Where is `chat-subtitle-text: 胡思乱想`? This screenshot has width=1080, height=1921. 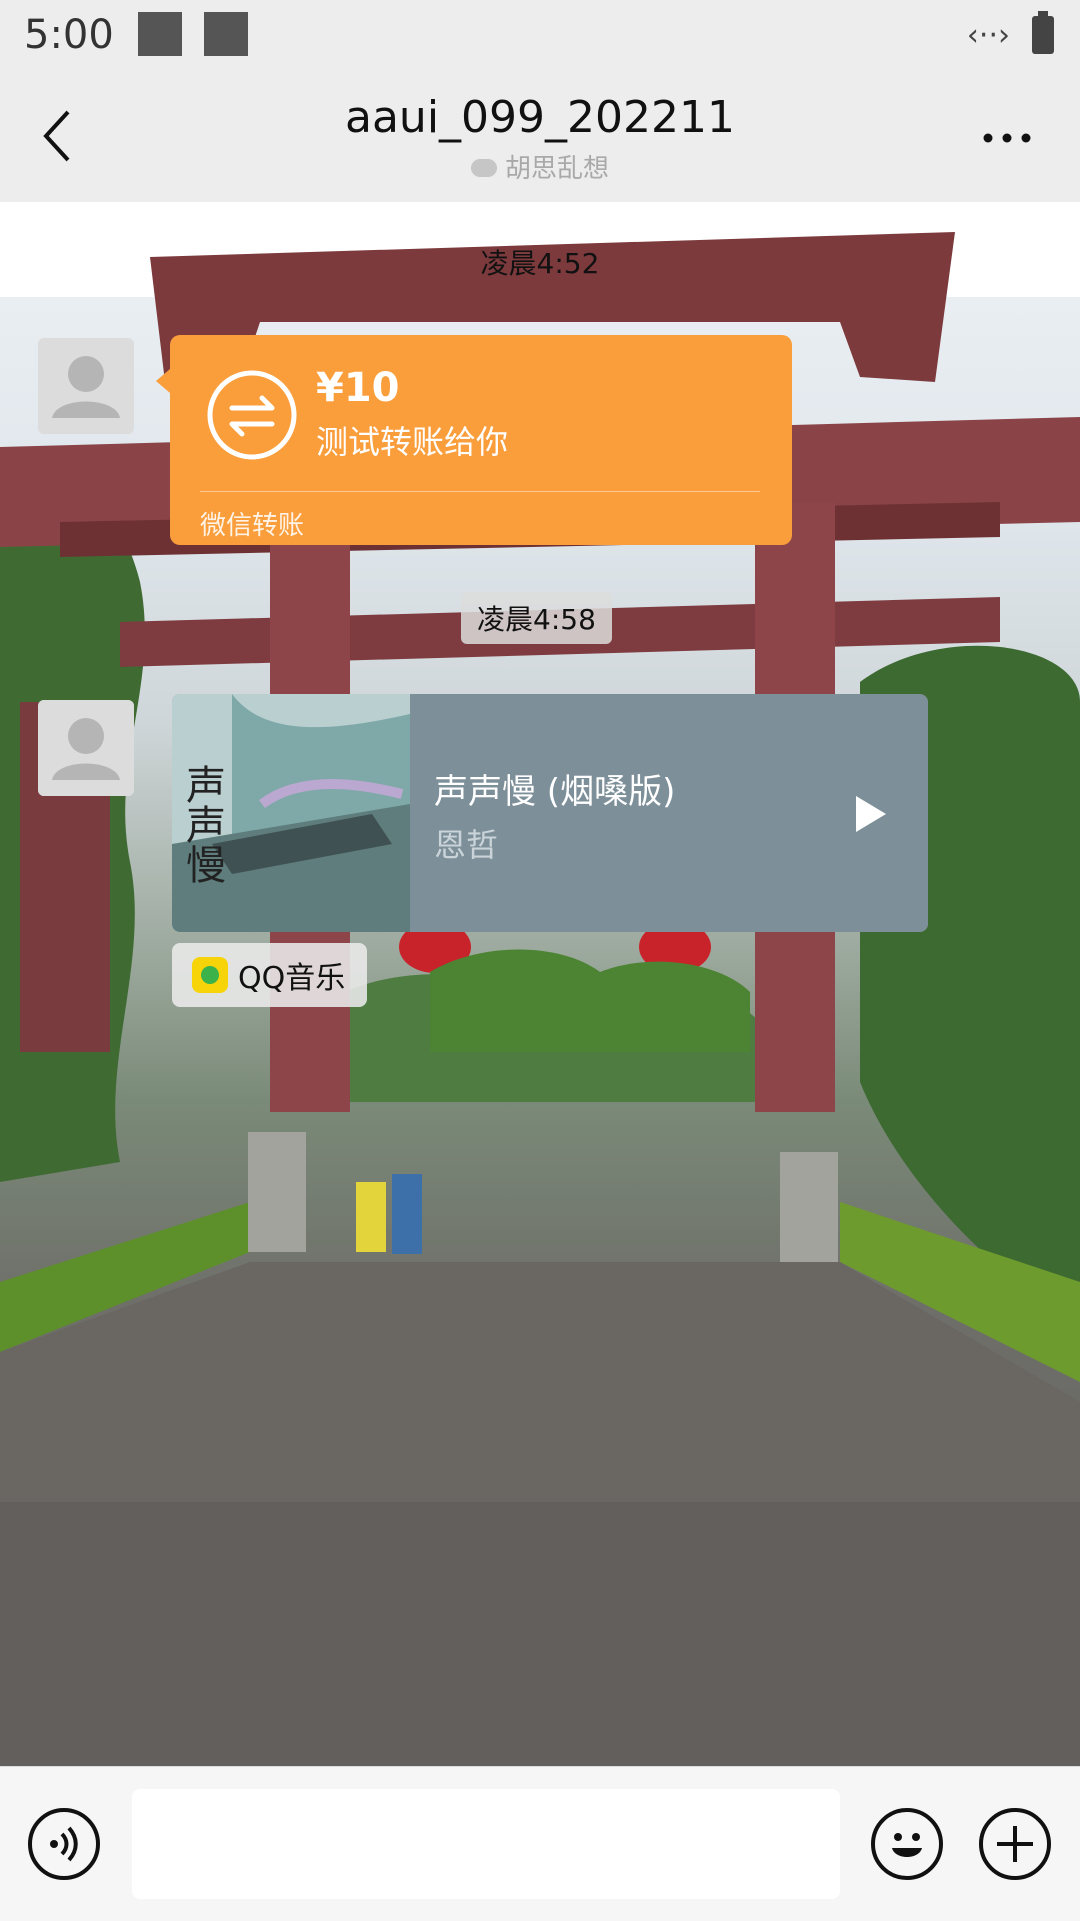
chat-subtitle-text: 胡思乱想 is located at coordinates (556, 169).